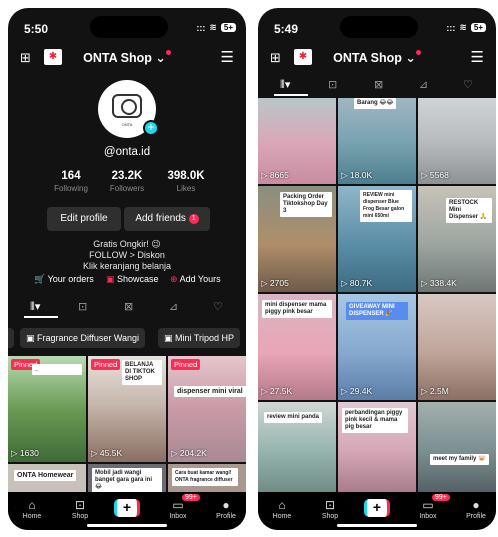 This screenshot has height=537, width=498. I want to click on add-avatar-plus-icon: +, so click(151, 128).